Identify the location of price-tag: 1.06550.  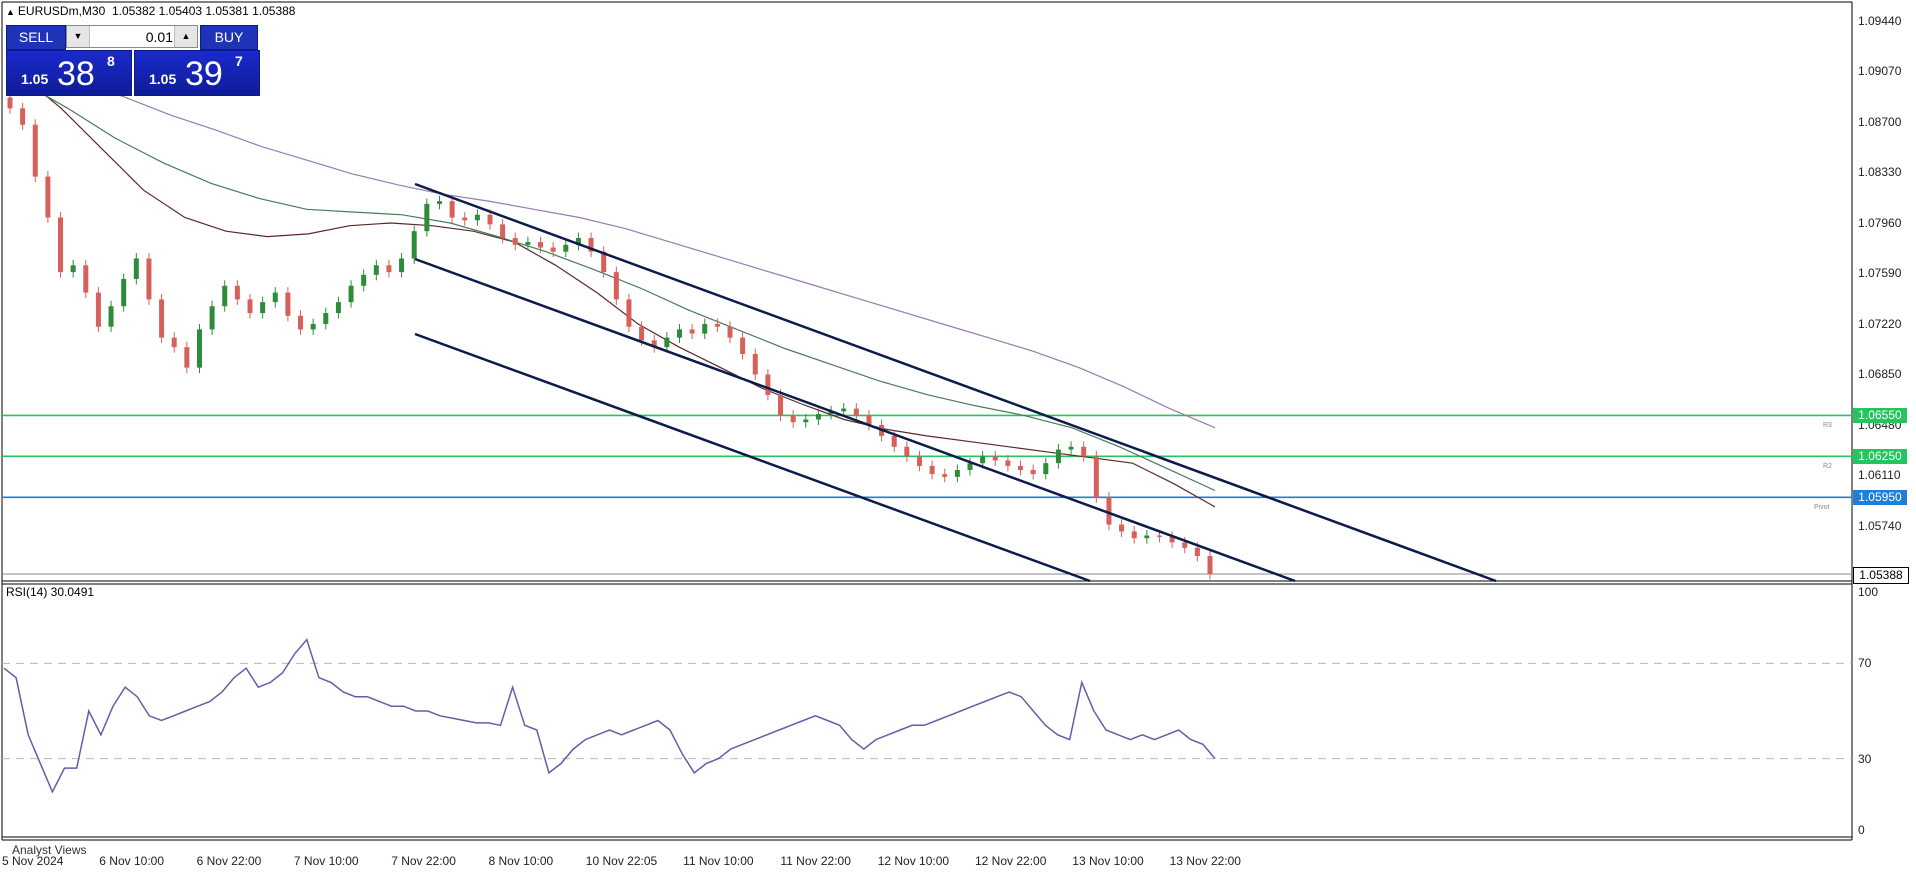
(1880, 416).